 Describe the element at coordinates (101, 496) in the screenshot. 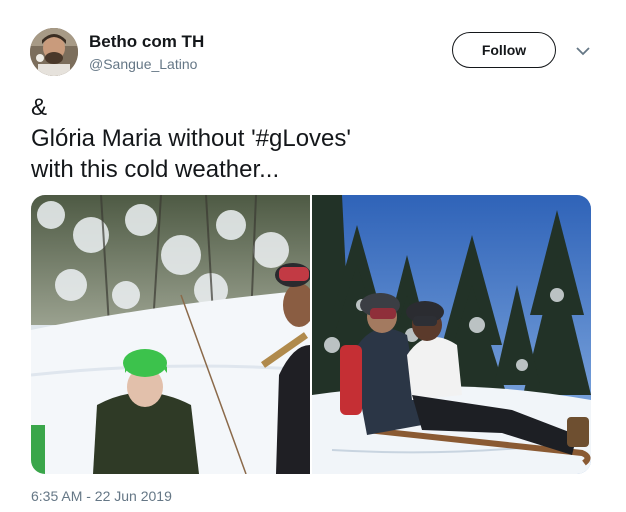

I see `tweet-timestamp: 6:35 AM - 22 Jun 2019` at that location.